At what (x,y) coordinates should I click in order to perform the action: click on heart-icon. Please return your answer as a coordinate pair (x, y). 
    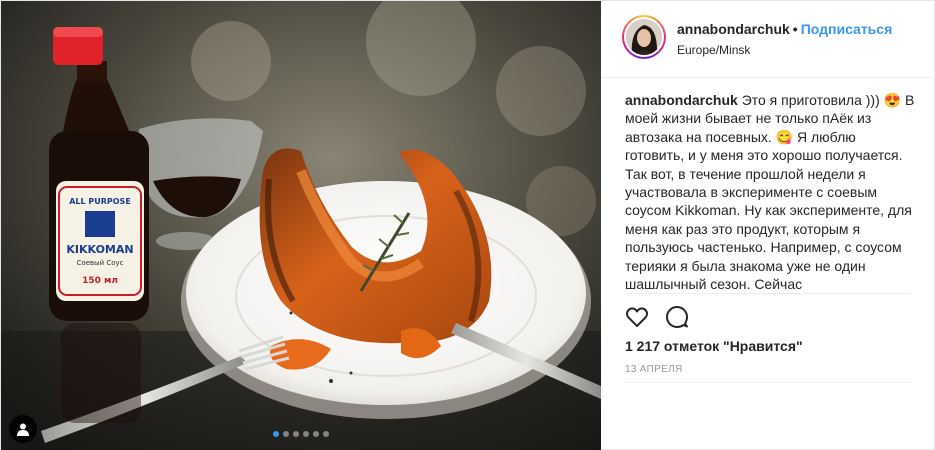
    Looking at the image, I should click on (637, 317).